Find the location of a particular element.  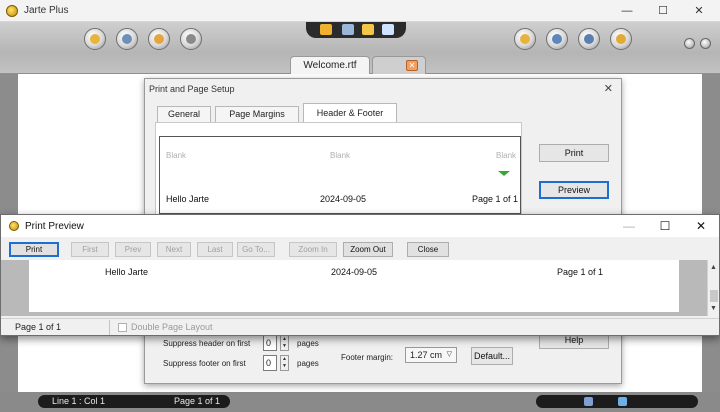

open-button is located at coordinates (95, 39).